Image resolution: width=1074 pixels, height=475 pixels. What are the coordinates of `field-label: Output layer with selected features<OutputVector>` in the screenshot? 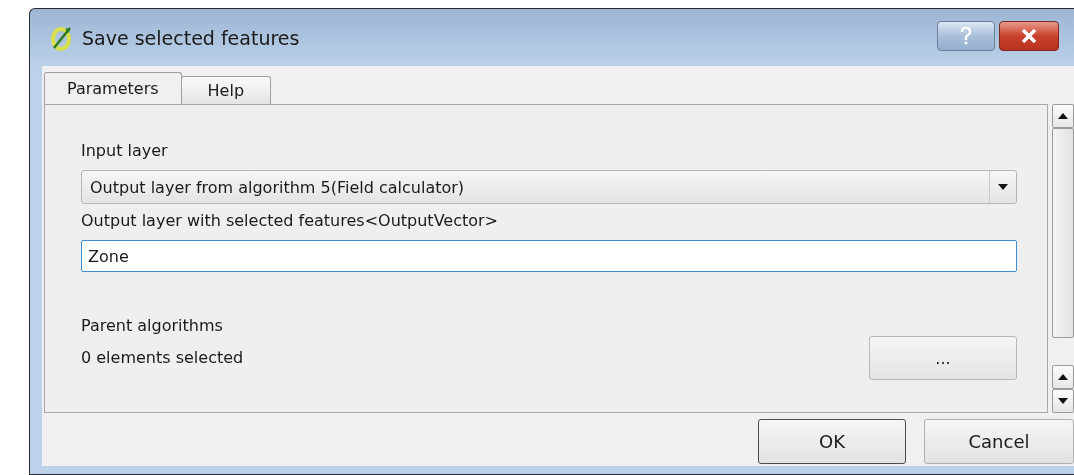 It's located at (290, 221).